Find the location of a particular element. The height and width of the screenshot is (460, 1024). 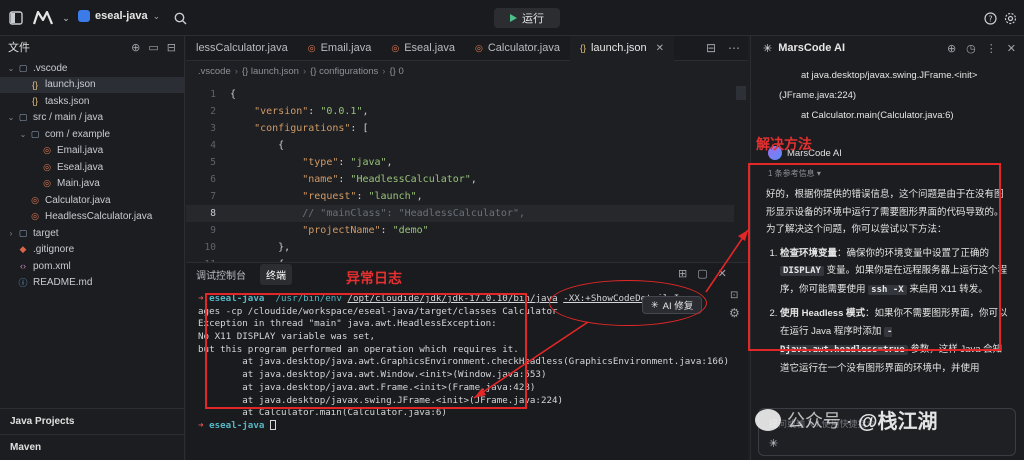

watermark-name: @栈江湖 is located at coordinates (898, 422).